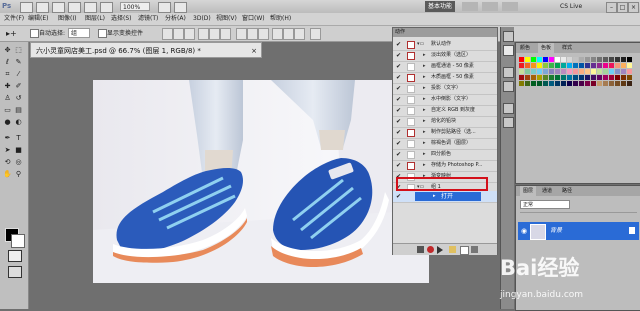 The image size is (640, 311). Describe the element at coordinates (203, 34) in the screenshot. I see `align-left-icon` at that location.